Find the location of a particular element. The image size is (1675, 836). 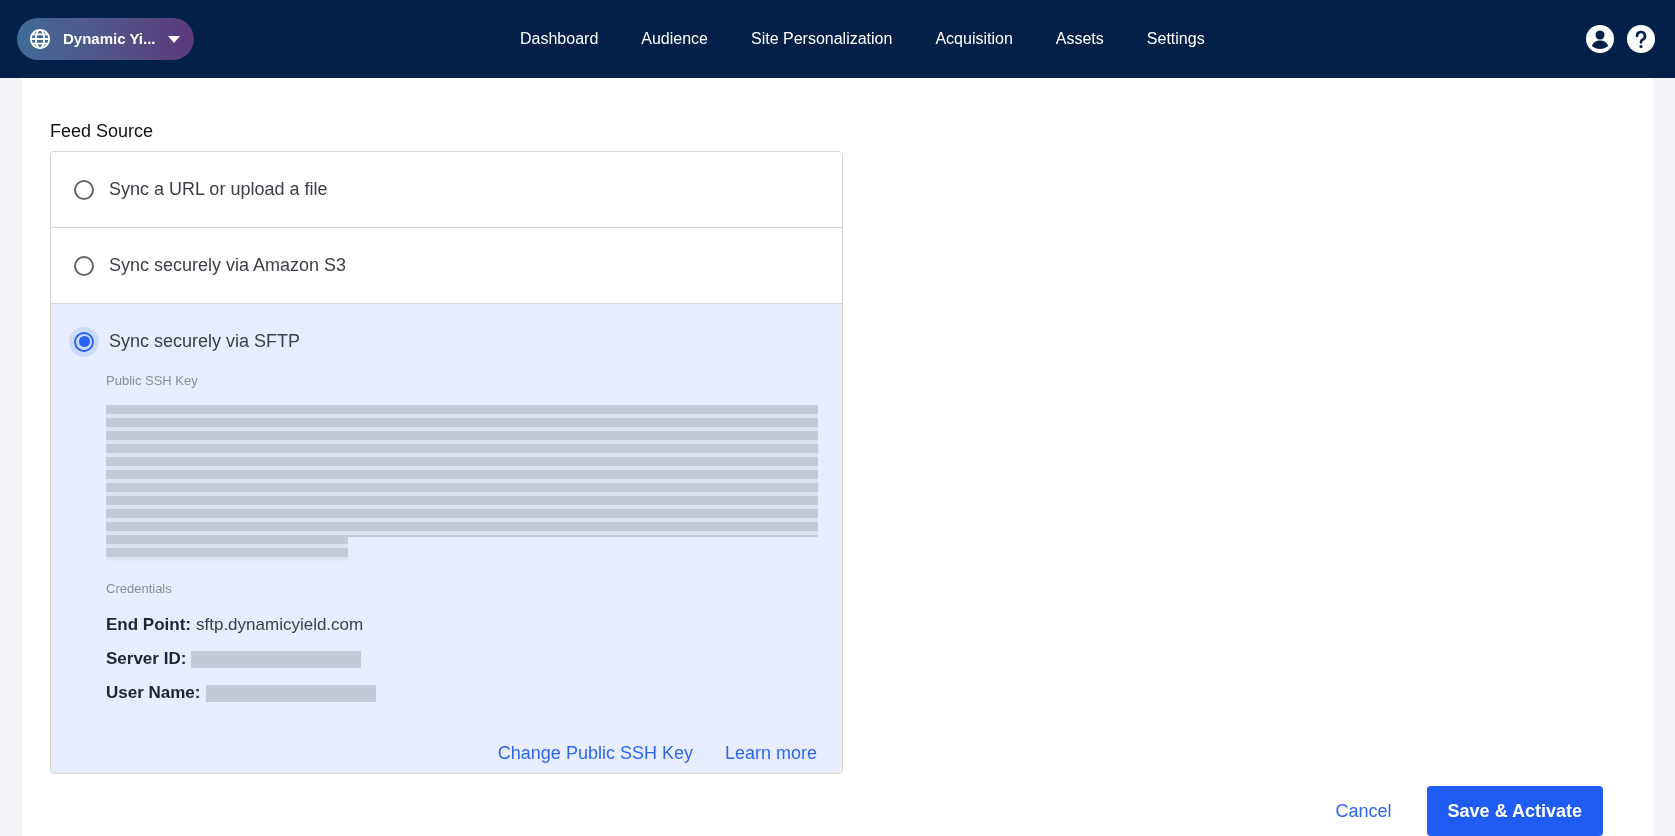

credential-label: User Name: is located at coordinates (153, 693).